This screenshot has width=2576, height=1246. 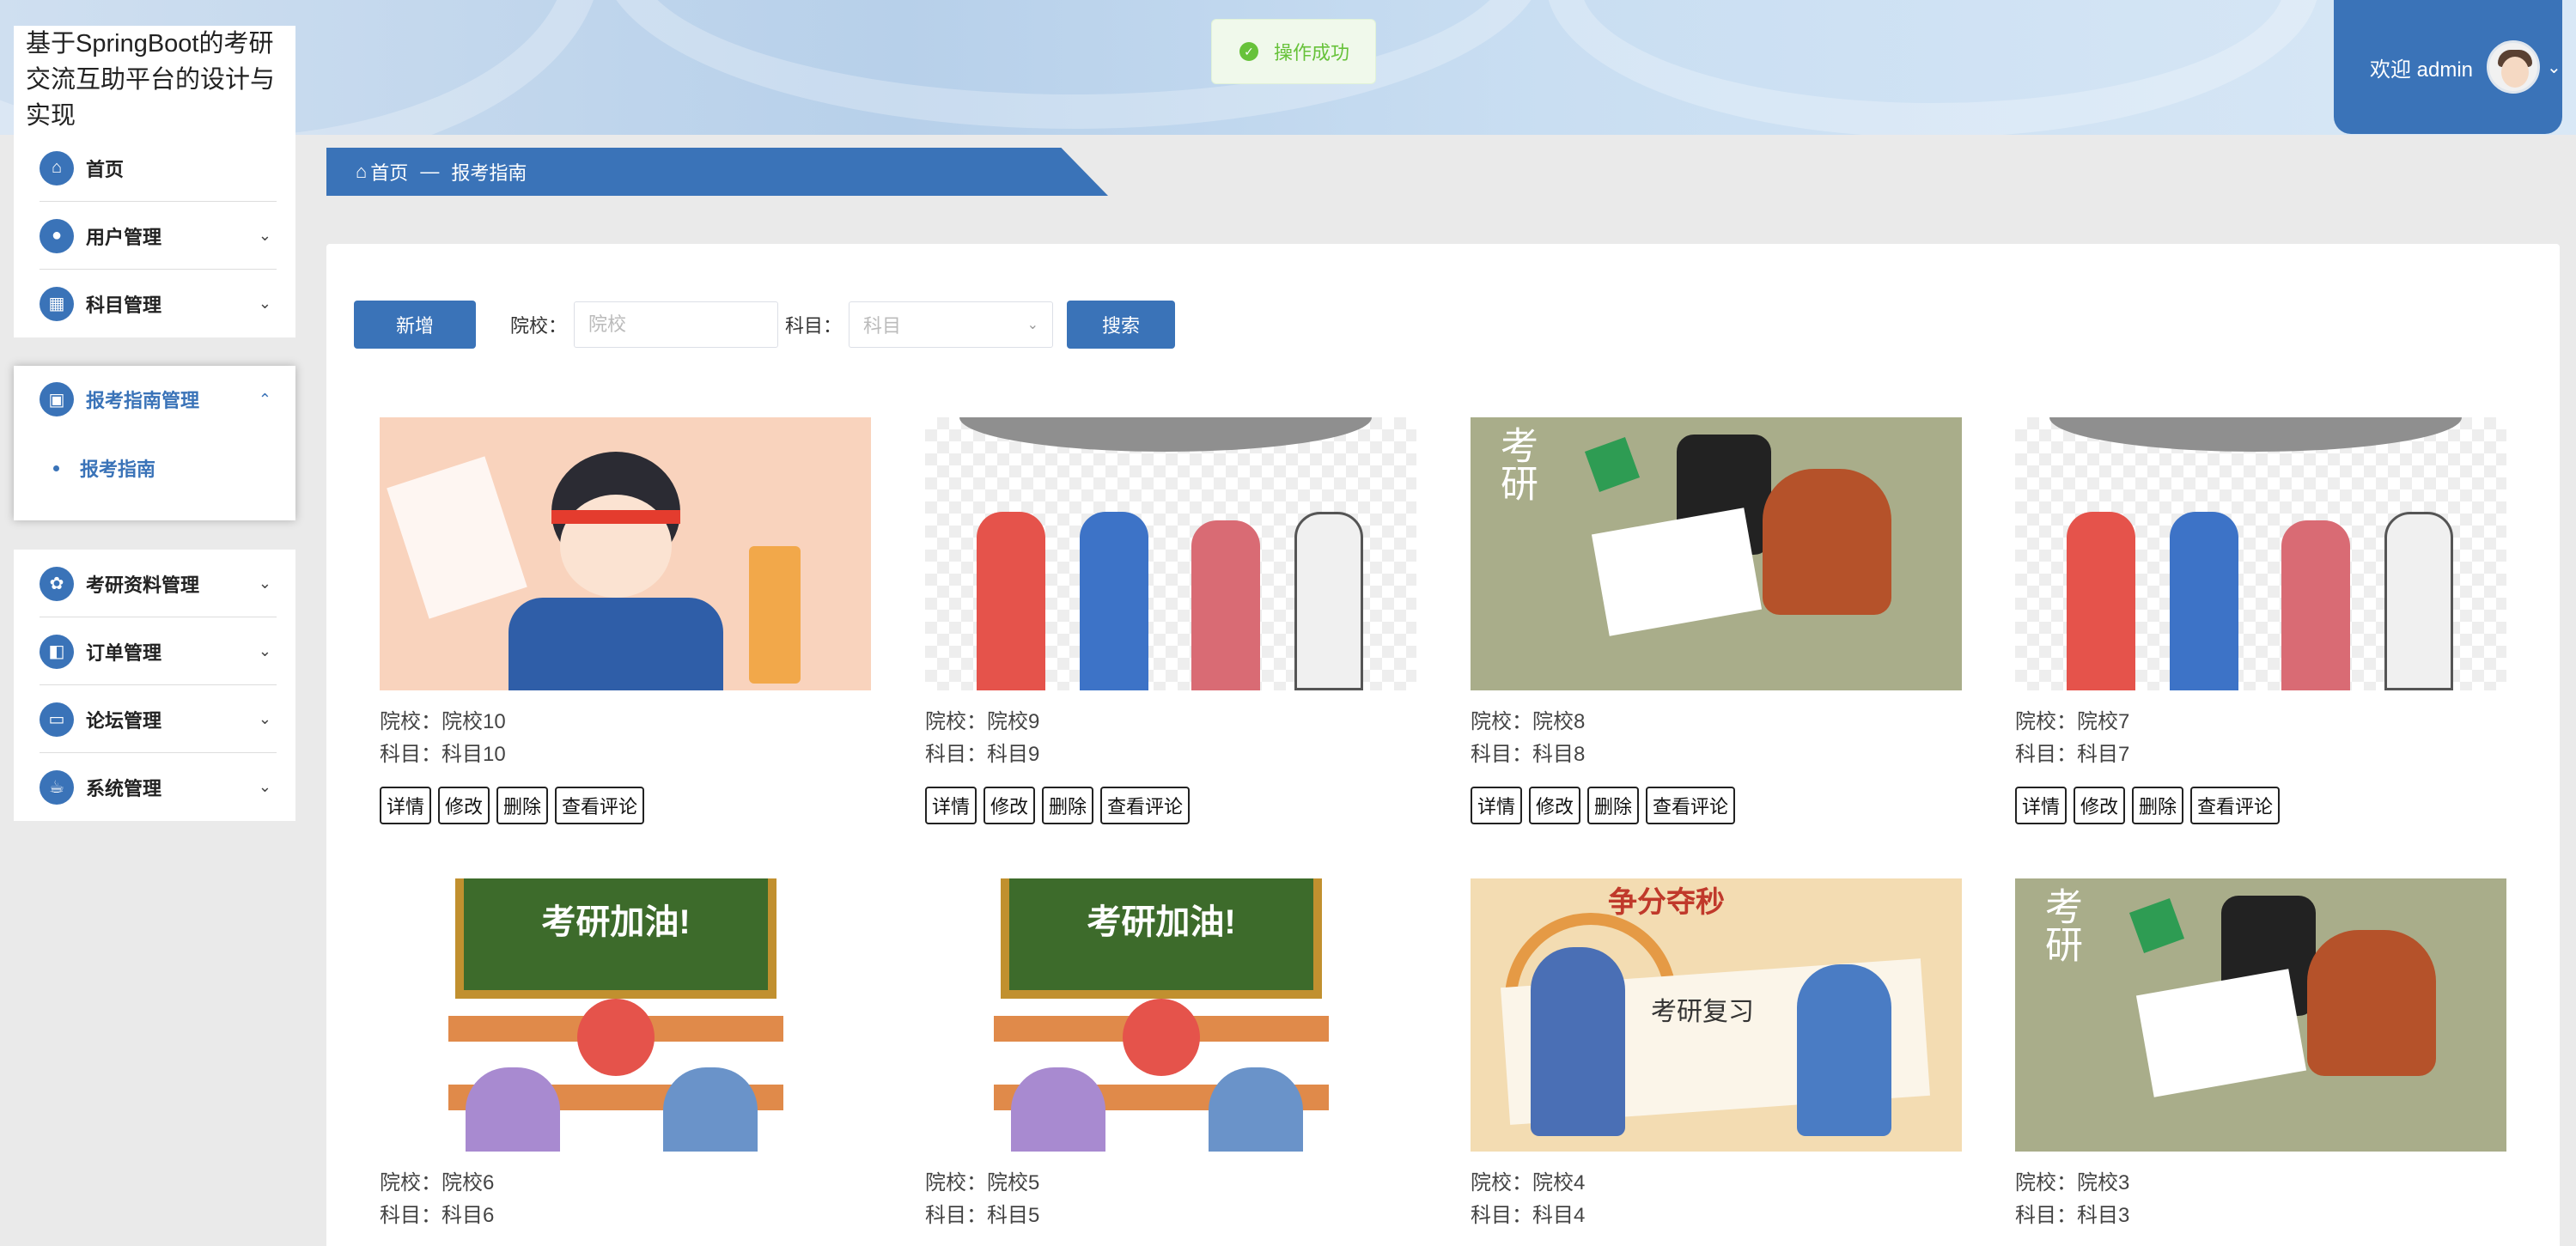 I want to click on guide-card-image: 争分夺秒 考研复习, so click(x=1716, y=1015).